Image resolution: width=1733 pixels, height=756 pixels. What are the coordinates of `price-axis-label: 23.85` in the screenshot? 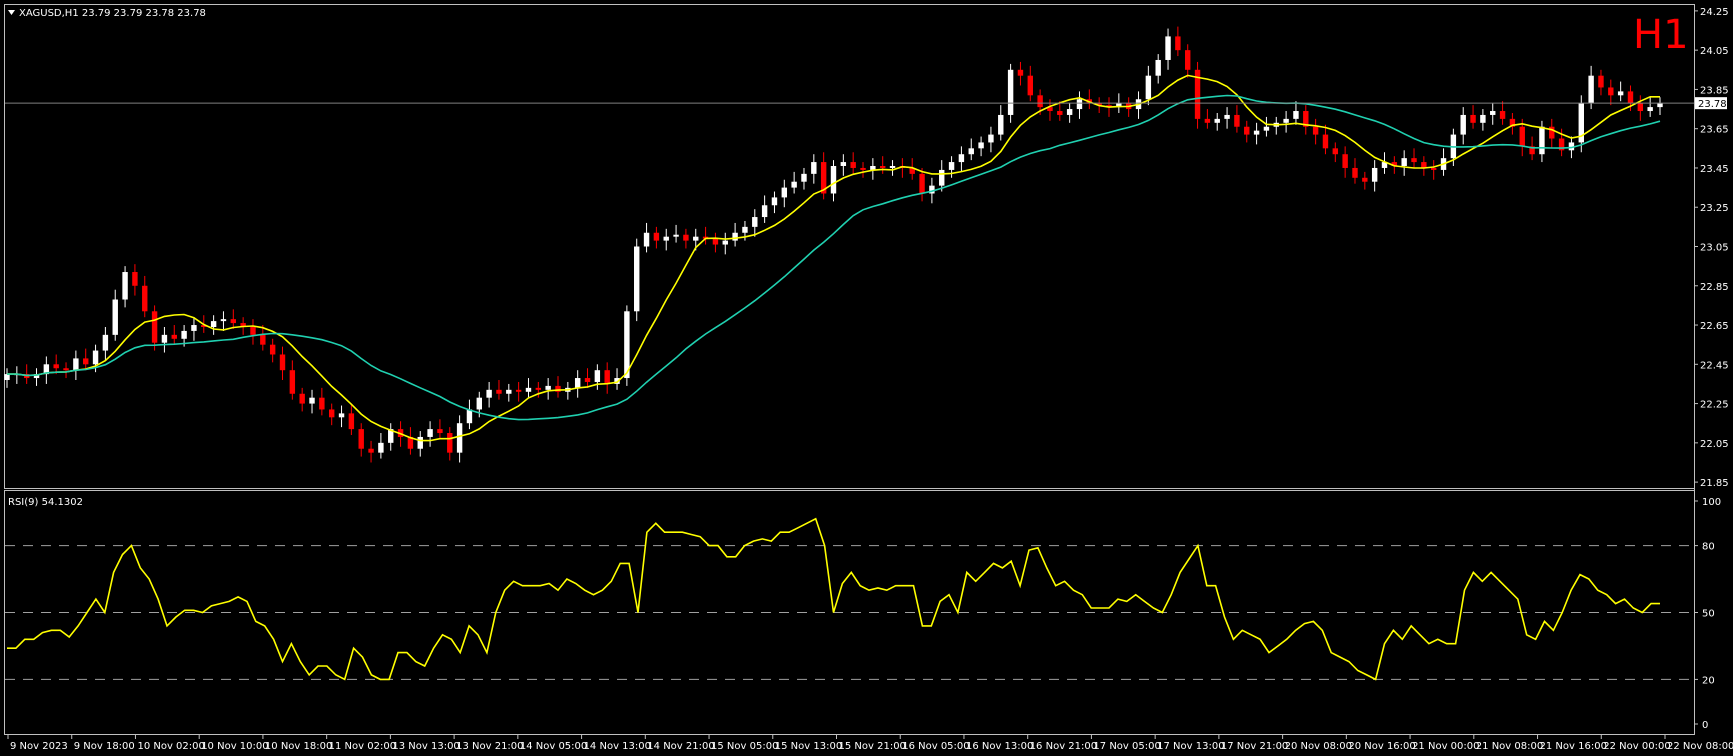 It's located at (1714, 90).